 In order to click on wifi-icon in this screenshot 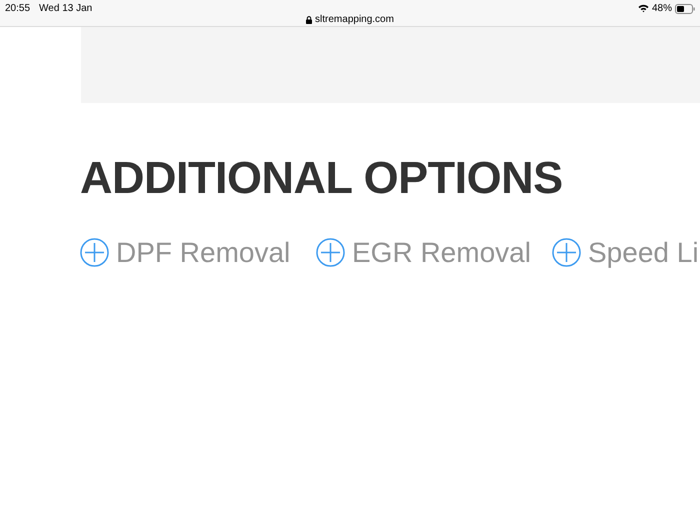, I will do `click(643, 8)`.